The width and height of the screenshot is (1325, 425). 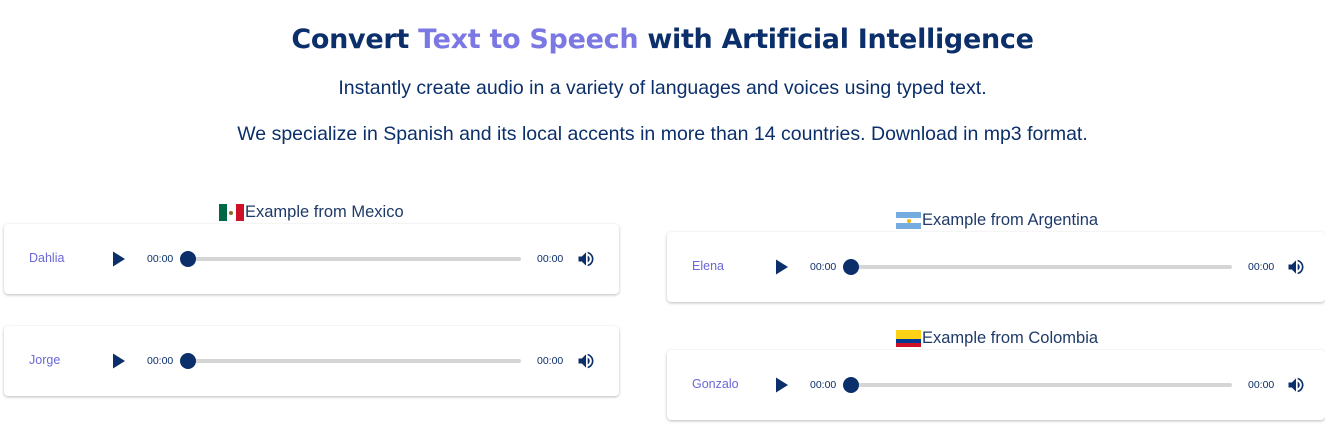 I want to click on title-part1: Convert, so click(x=355, y=39).